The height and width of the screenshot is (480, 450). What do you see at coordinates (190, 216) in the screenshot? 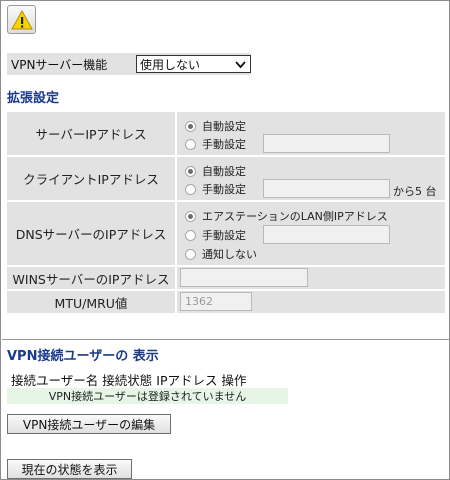
I see `dns-ip-station-radio` at bounding box center [190, 216].